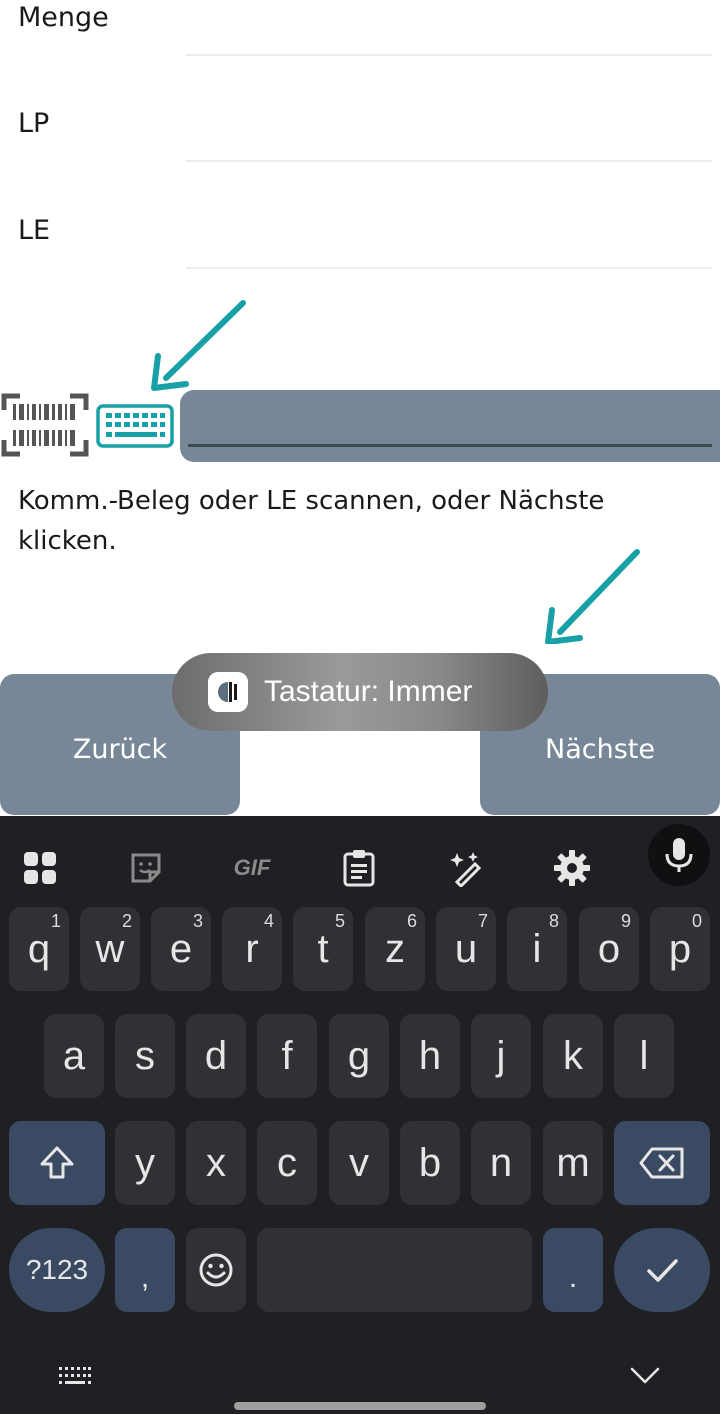  What do you see at coordinates (287, 1163) in the screenshot?
I see `key-c: c` at bounding box center [287, 1163].